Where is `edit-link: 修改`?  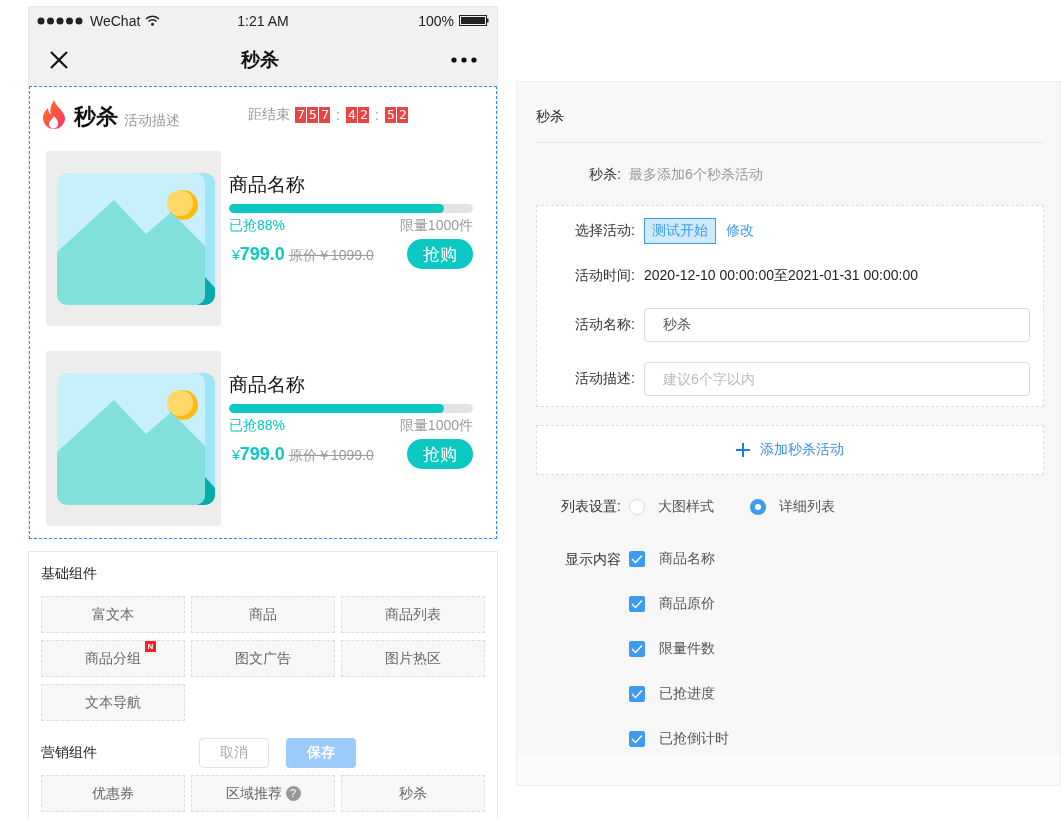 edit-link: 修改 is located at coordinates (740, 231).